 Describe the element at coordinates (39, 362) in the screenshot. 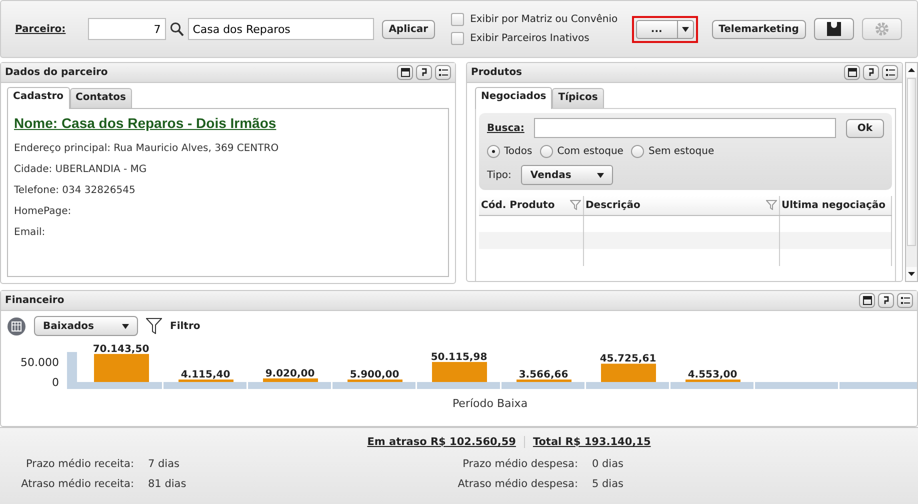

I see `tick-label: 50.000` at that location.